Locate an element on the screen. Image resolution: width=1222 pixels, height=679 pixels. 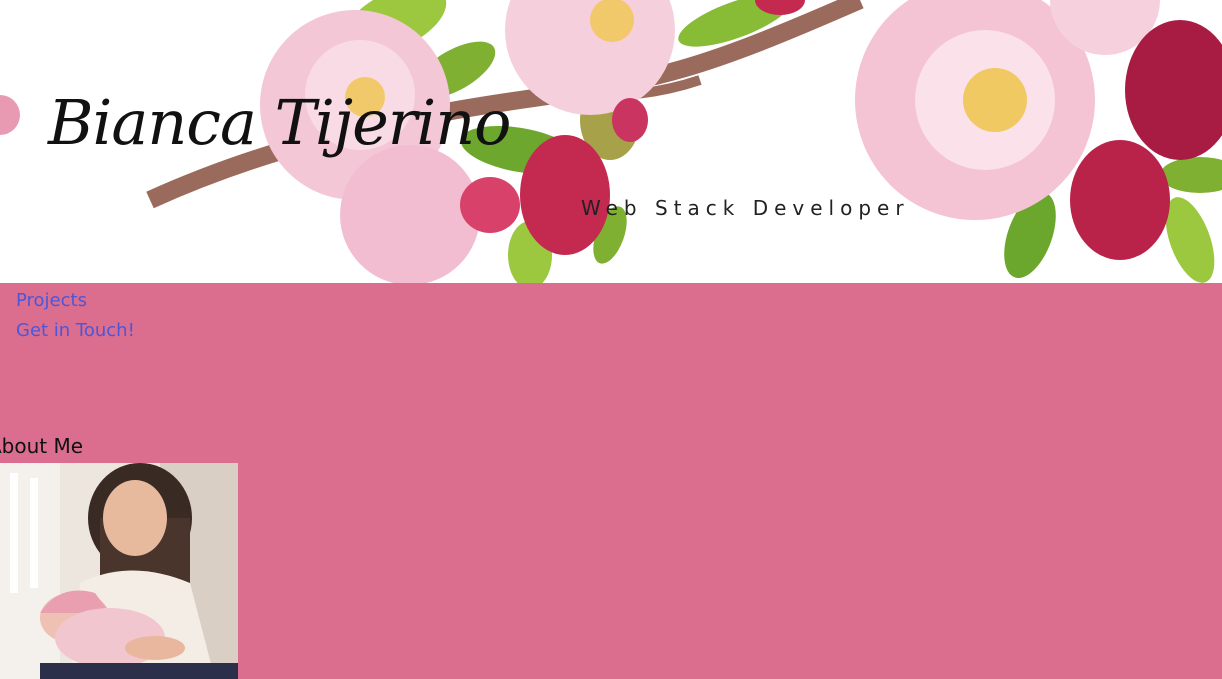
about-heading: About Me is located at coordinates (42, 446).